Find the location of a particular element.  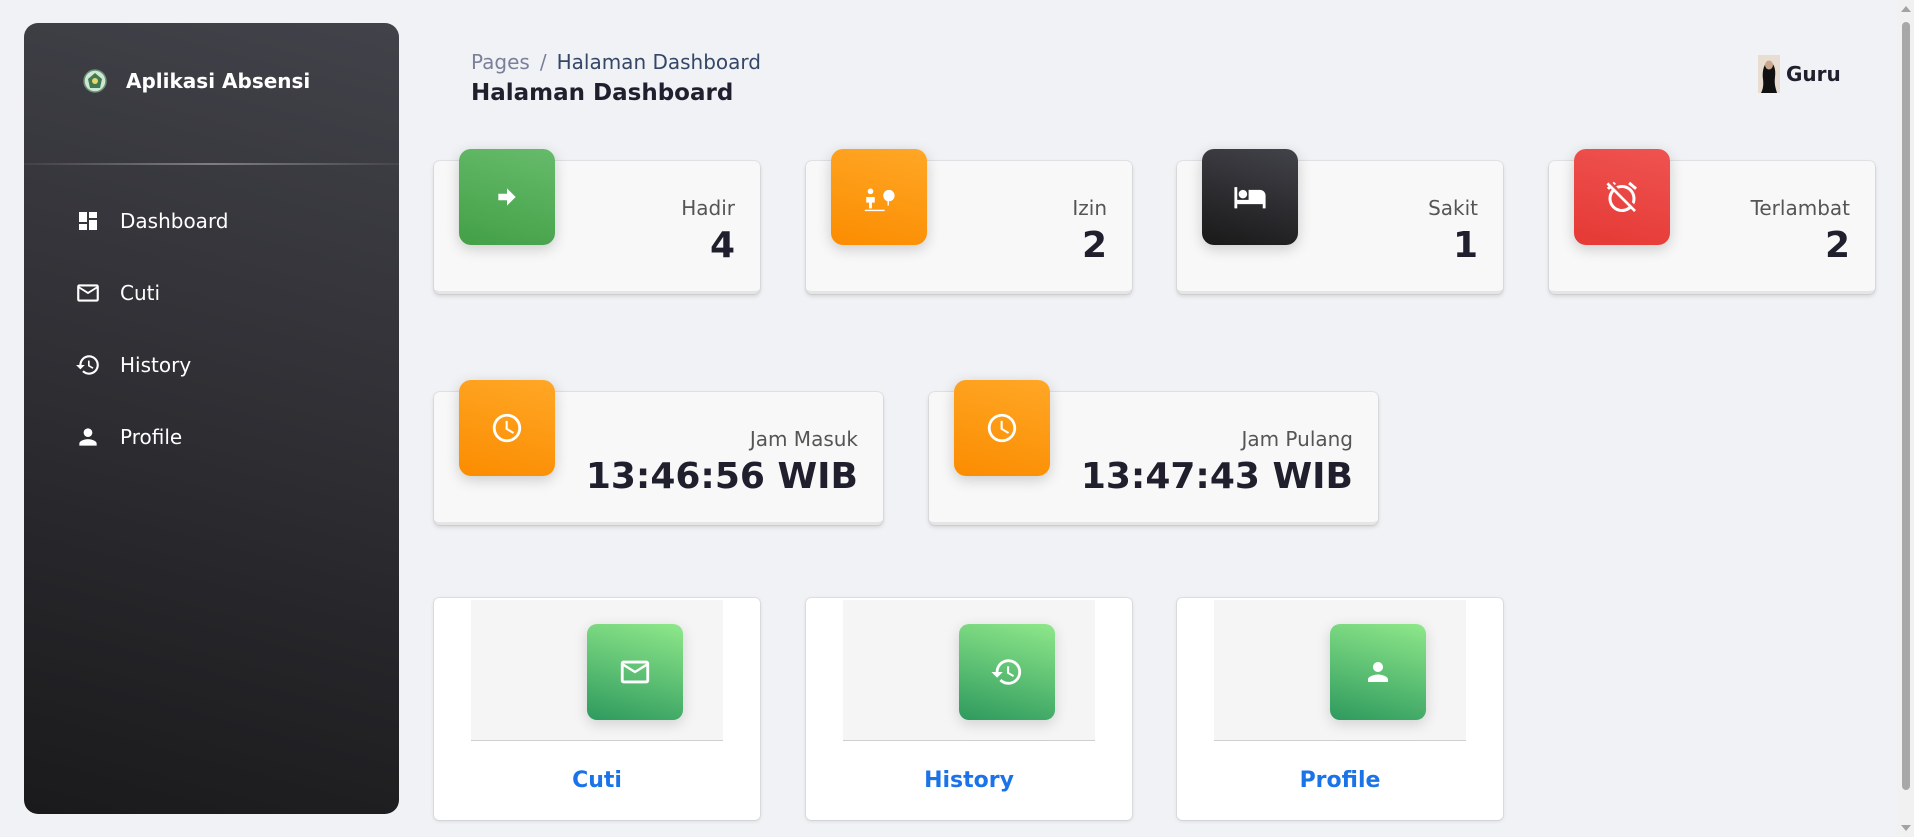

time-card-jam-masuk: Jam Masuk 13:46:56 WIB is located at coordinates (658, 452).